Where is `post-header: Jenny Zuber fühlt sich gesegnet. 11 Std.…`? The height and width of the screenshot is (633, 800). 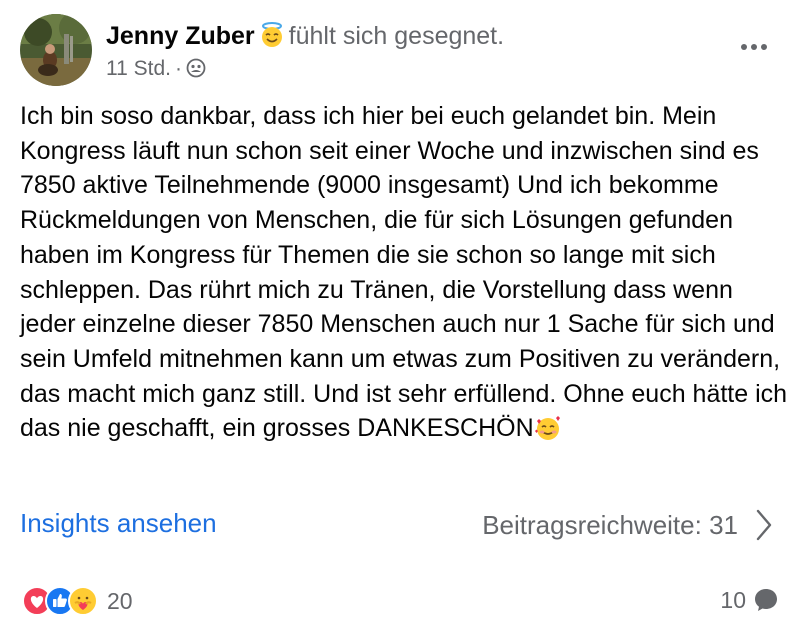
post-header: Jenny Zuber fühlt sich gesegnet. 11 Std.… is located at coordinates (400, 50).